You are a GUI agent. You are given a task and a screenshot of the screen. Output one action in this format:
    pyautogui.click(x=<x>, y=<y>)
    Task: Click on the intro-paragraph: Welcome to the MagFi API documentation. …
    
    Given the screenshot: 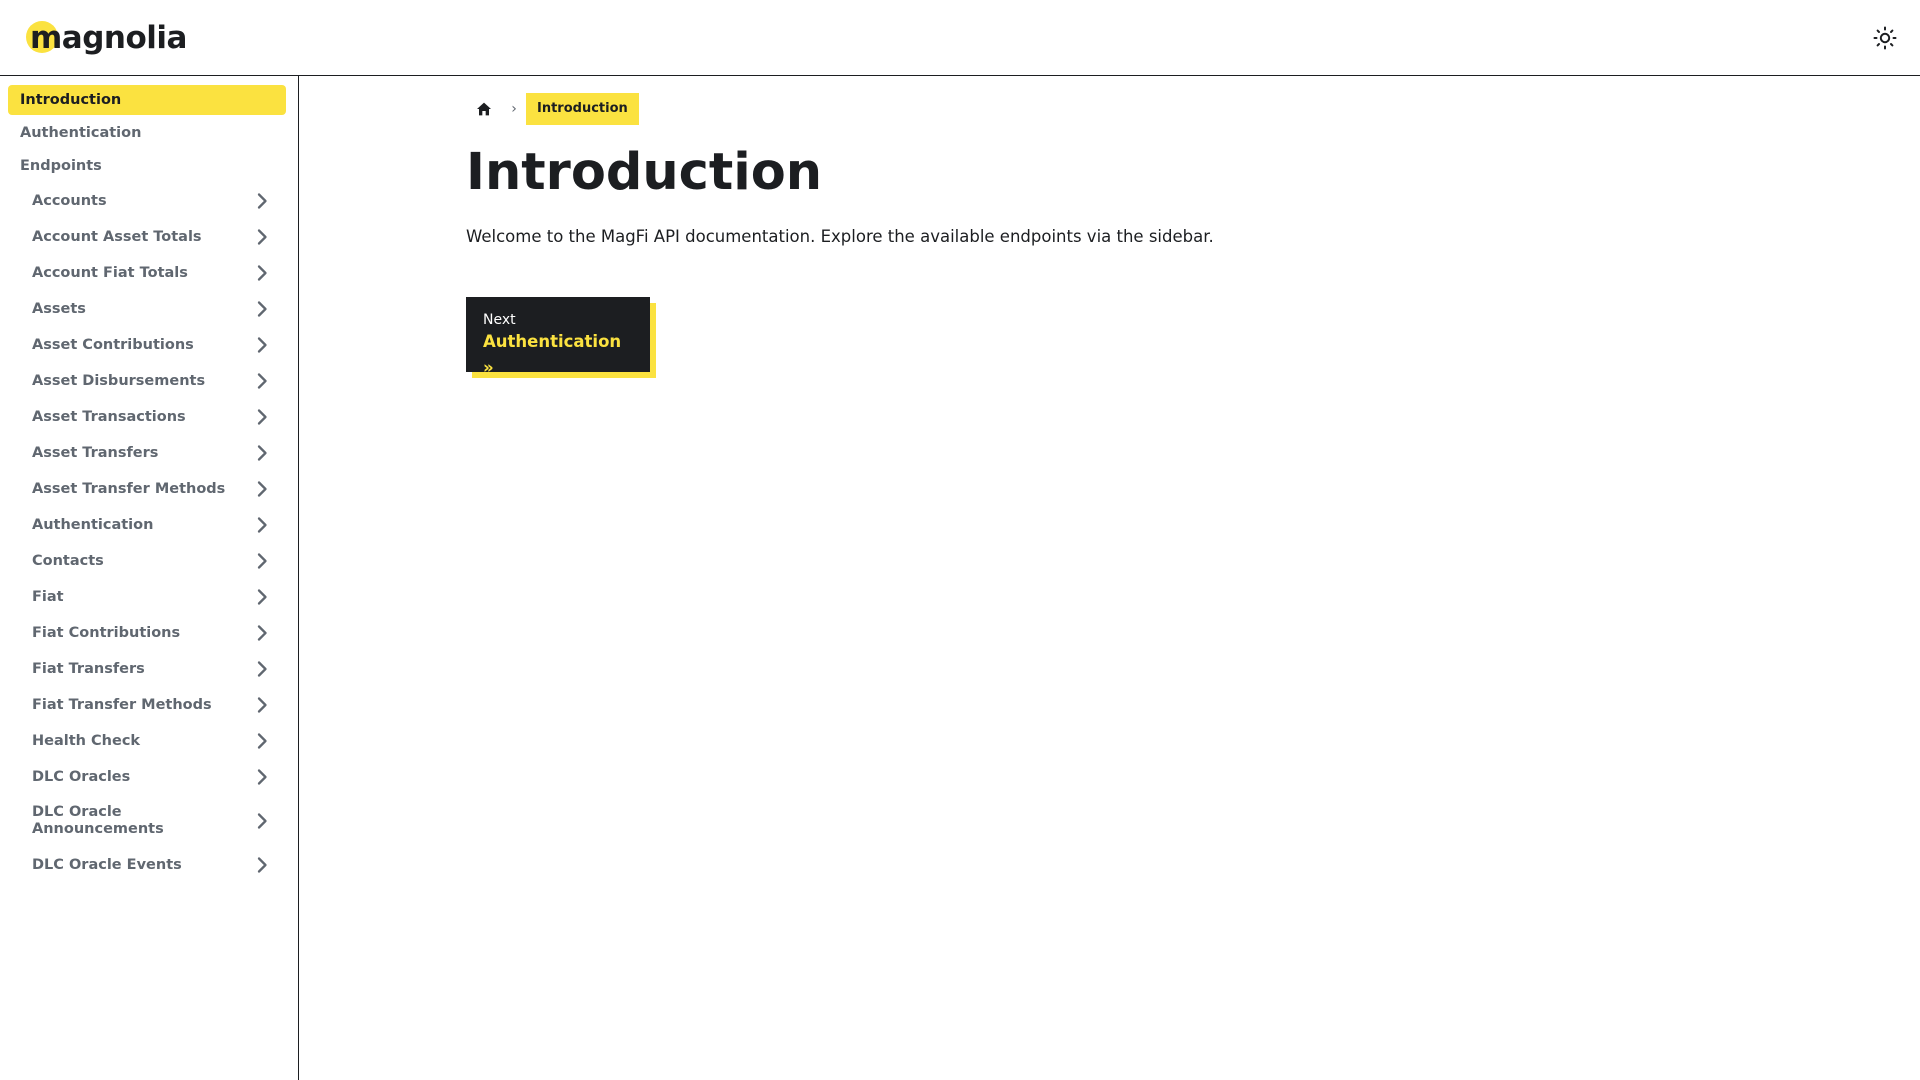 What is the action you would take?
    pyautogui.click(x=840, y=236)
    